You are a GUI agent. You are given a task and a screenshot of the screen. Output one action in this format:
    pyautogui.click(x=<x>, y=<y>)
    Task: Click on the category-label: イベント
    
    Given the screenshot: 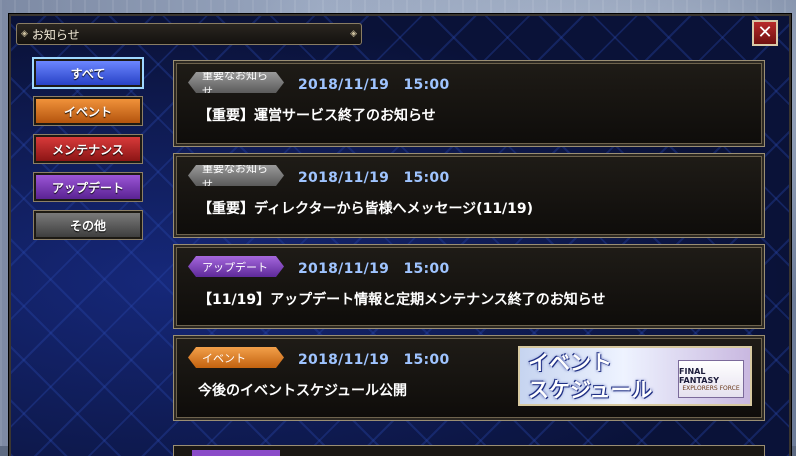 What is the action you would take?
    pyautogui.click(x=87, y=111)
    